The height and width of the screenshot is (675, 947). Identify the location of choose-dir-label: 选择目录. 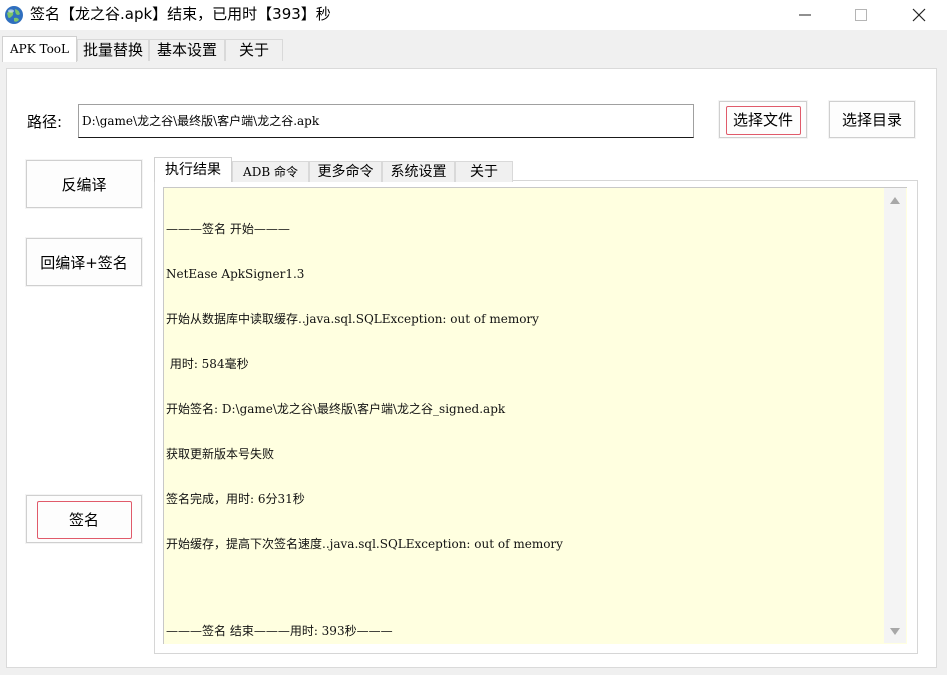
(871, 120).